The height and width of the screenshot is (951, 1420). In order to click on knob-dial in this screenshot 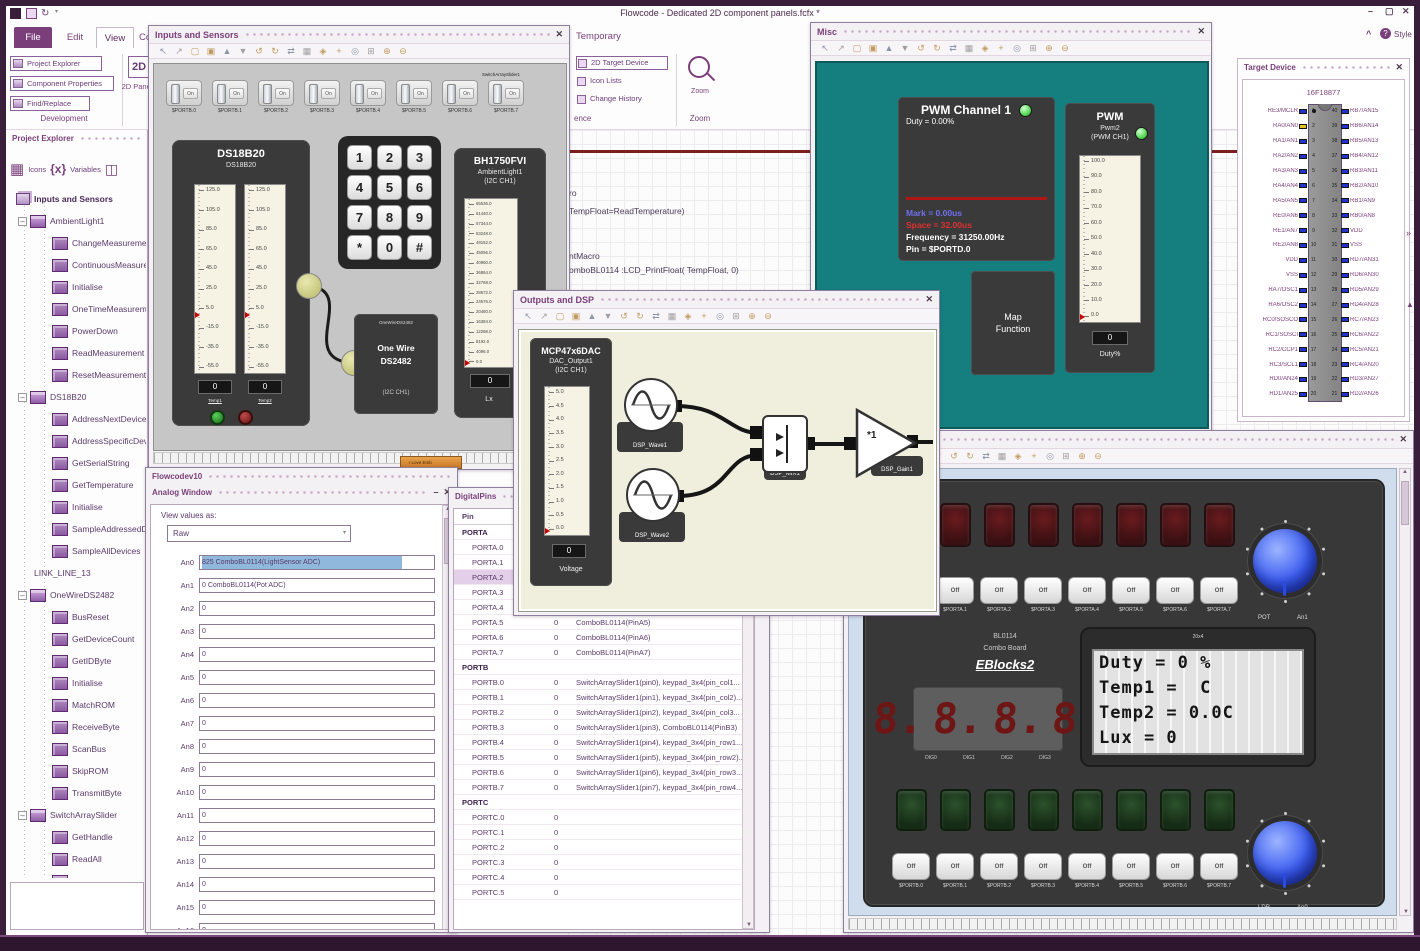, I will do `click(1285, 562)`.